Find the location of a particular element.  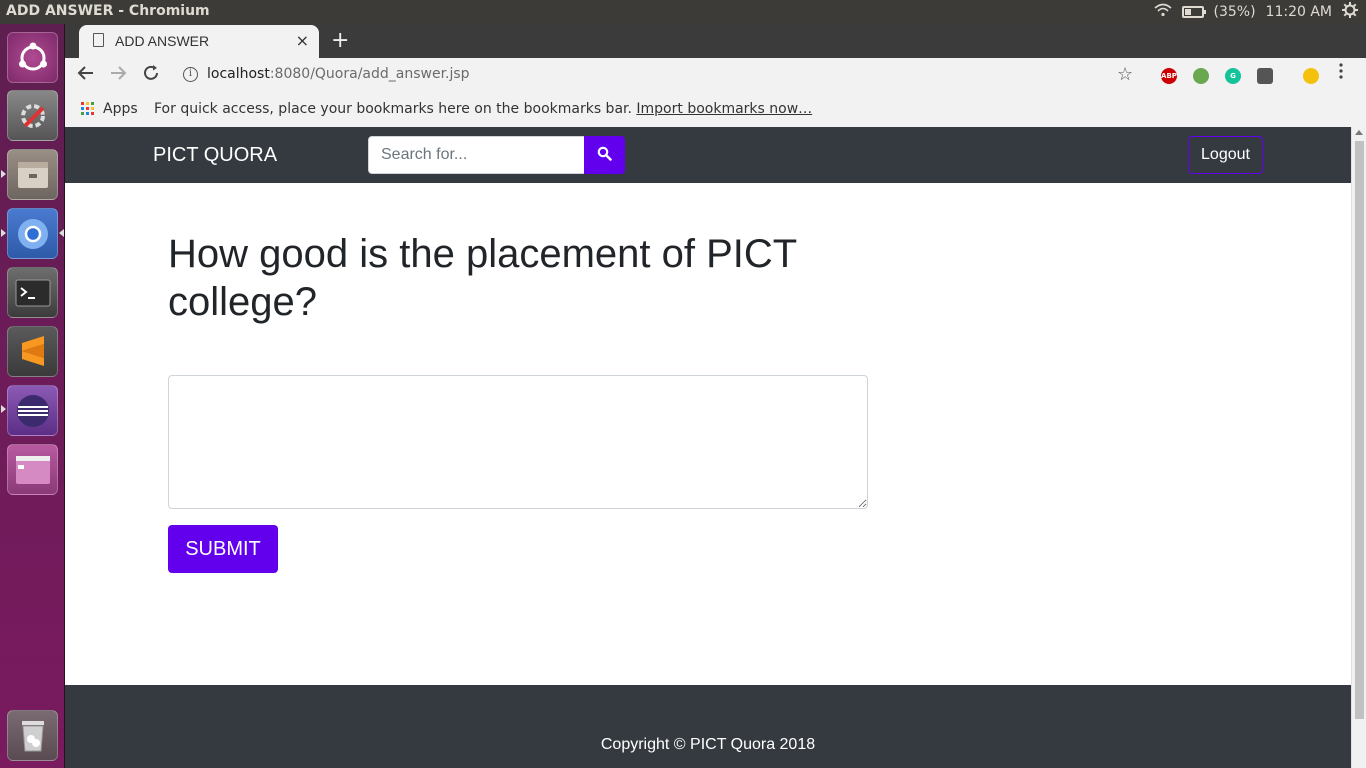

active-indicator is located at coordinates (61, 233).